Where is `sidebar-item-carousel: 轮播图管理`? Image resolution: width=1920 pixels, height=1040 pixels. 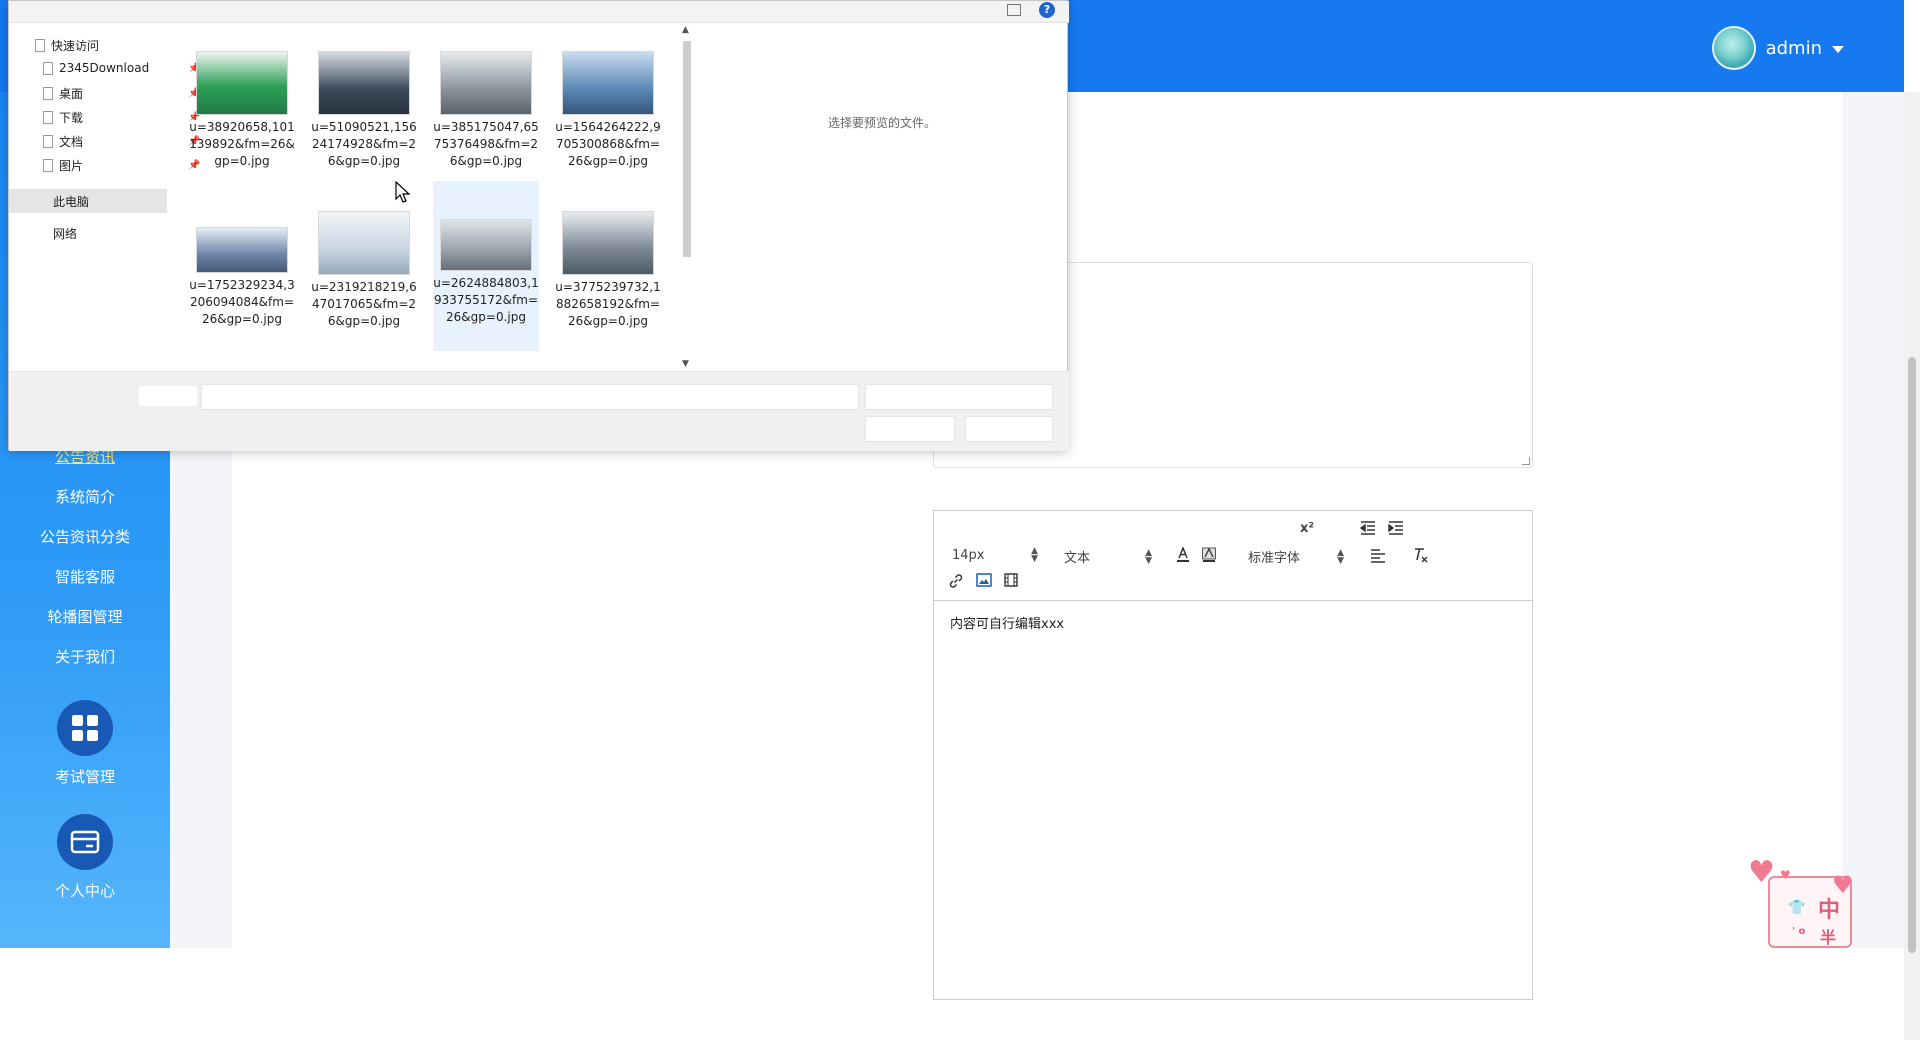 sidebar-item-carousel: 轮播图管理 is located at coordinates (85, 616).